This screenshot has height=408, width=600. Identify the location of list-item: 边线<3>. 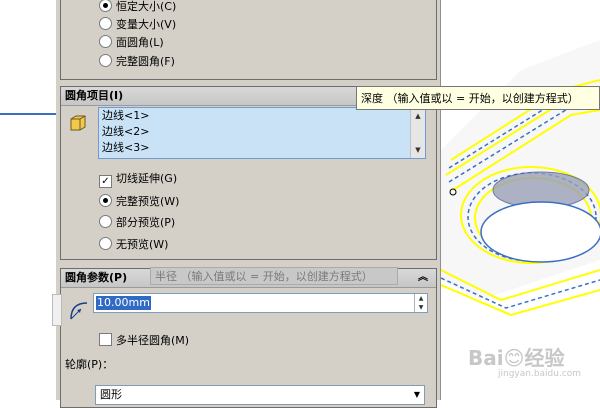
(262, 148).